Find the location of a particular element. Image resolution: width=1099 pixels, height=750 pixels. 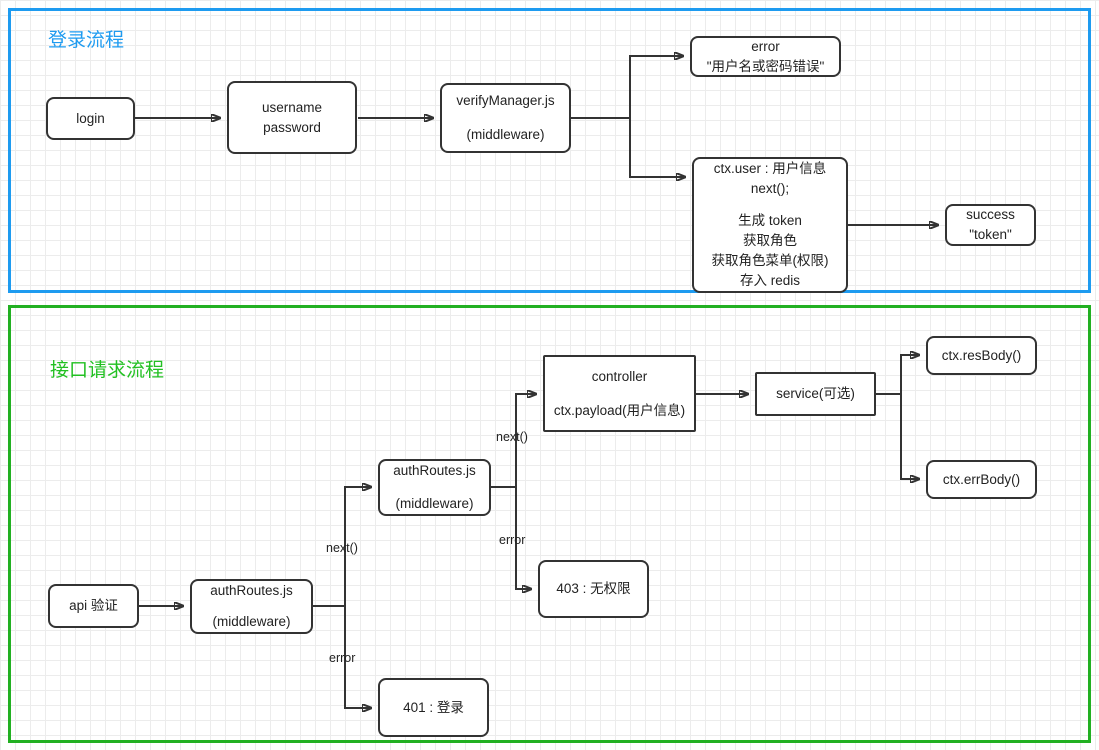

node-login-error-line2: "用户名或密码错误" is located at coordinates (765, 66).